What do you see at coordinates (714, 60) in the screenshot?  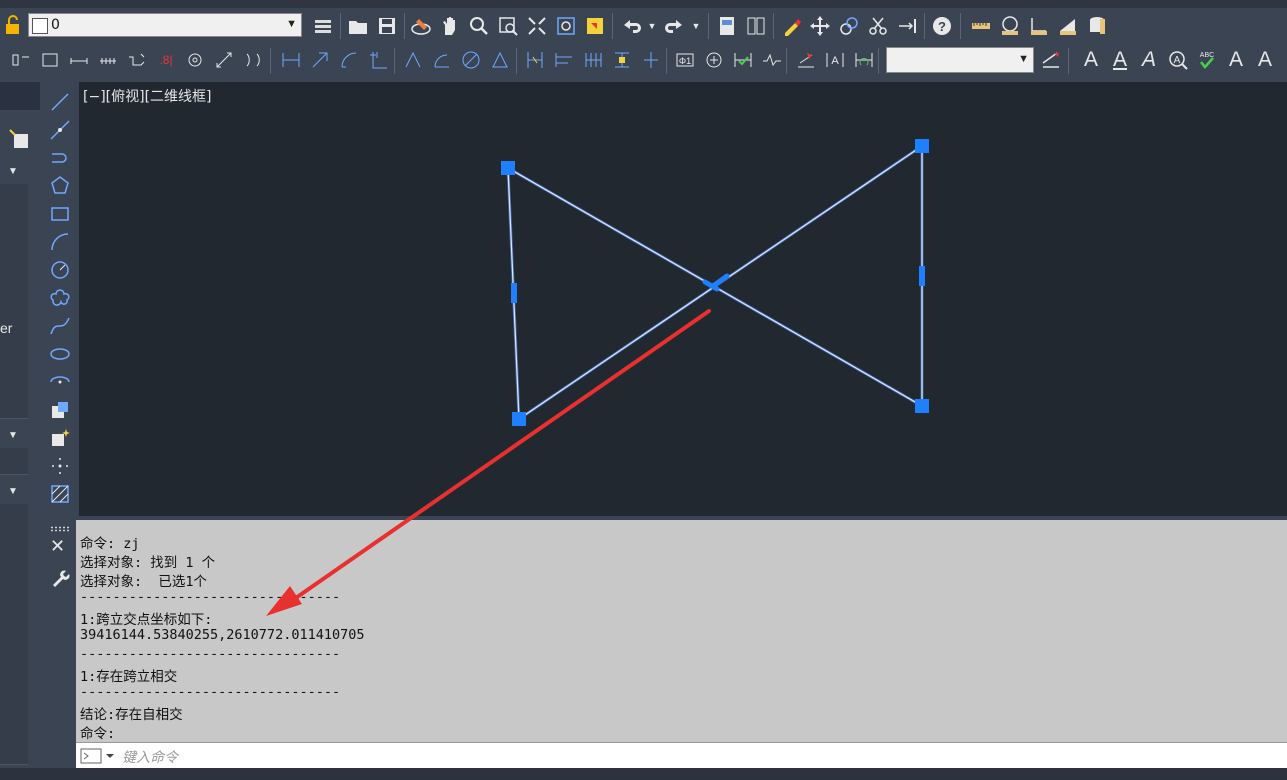 I see `dim-center-circle-icon` at bounding box center [714, 60].